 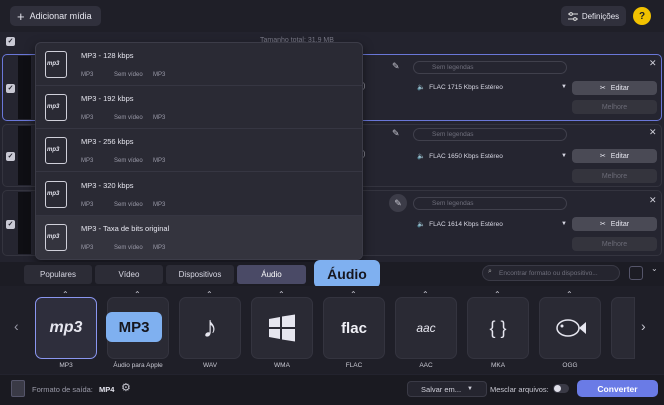 What do you see at coordinates (561, 388) in the screenshot?
I see `merge-files-toggle` at bounding box center [561, 388].